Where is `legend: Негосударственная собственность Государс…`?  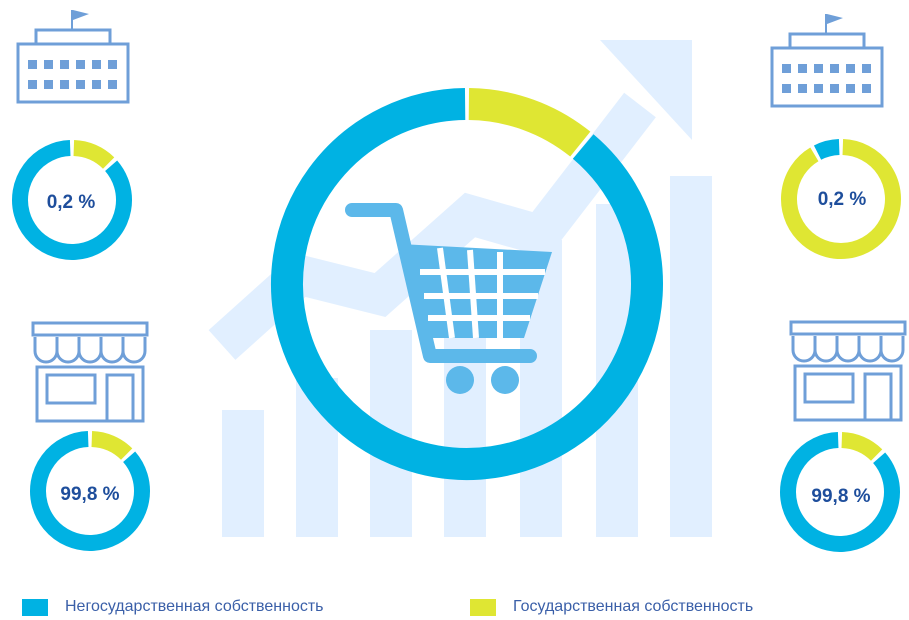 legend: Негосударственная собственность Государс… is located at coordinates (454, 609).